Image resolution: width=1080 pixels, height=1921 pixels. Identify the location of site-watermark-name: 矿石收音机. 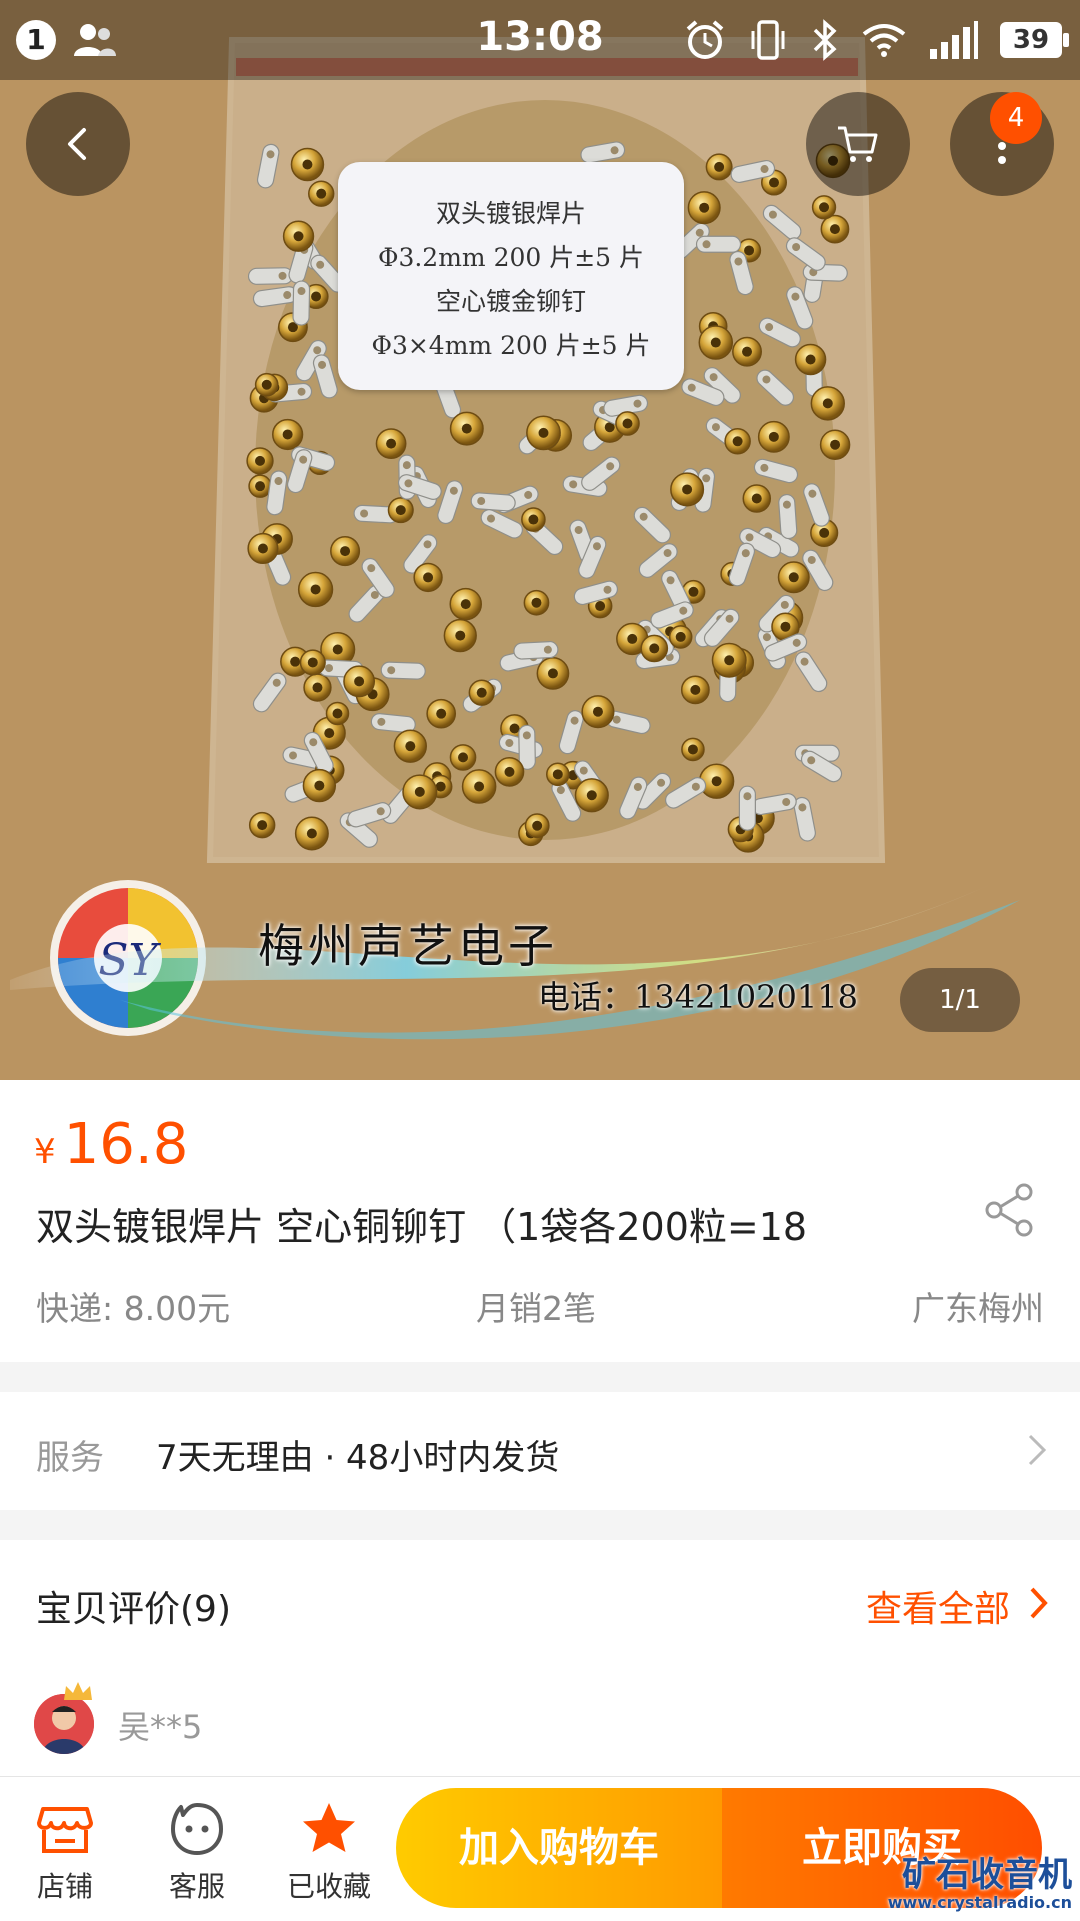
(987, 1875).